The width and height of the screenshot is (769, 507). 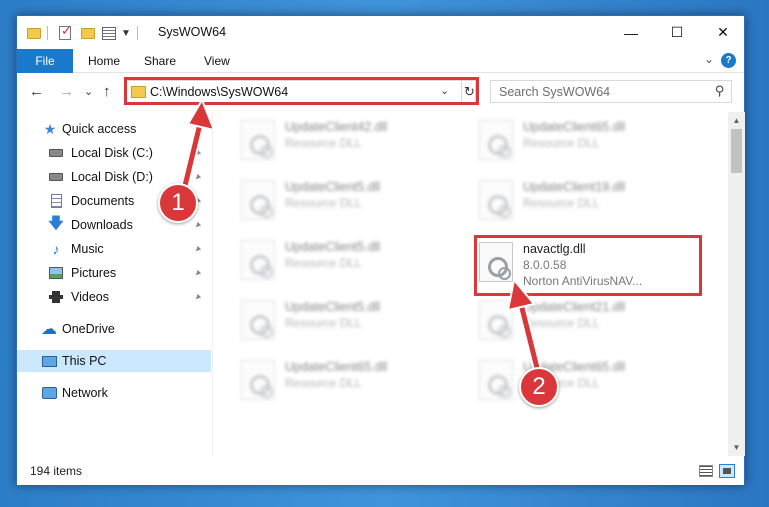 I want to click on minimize-button: —, so click(x=631, y=32).